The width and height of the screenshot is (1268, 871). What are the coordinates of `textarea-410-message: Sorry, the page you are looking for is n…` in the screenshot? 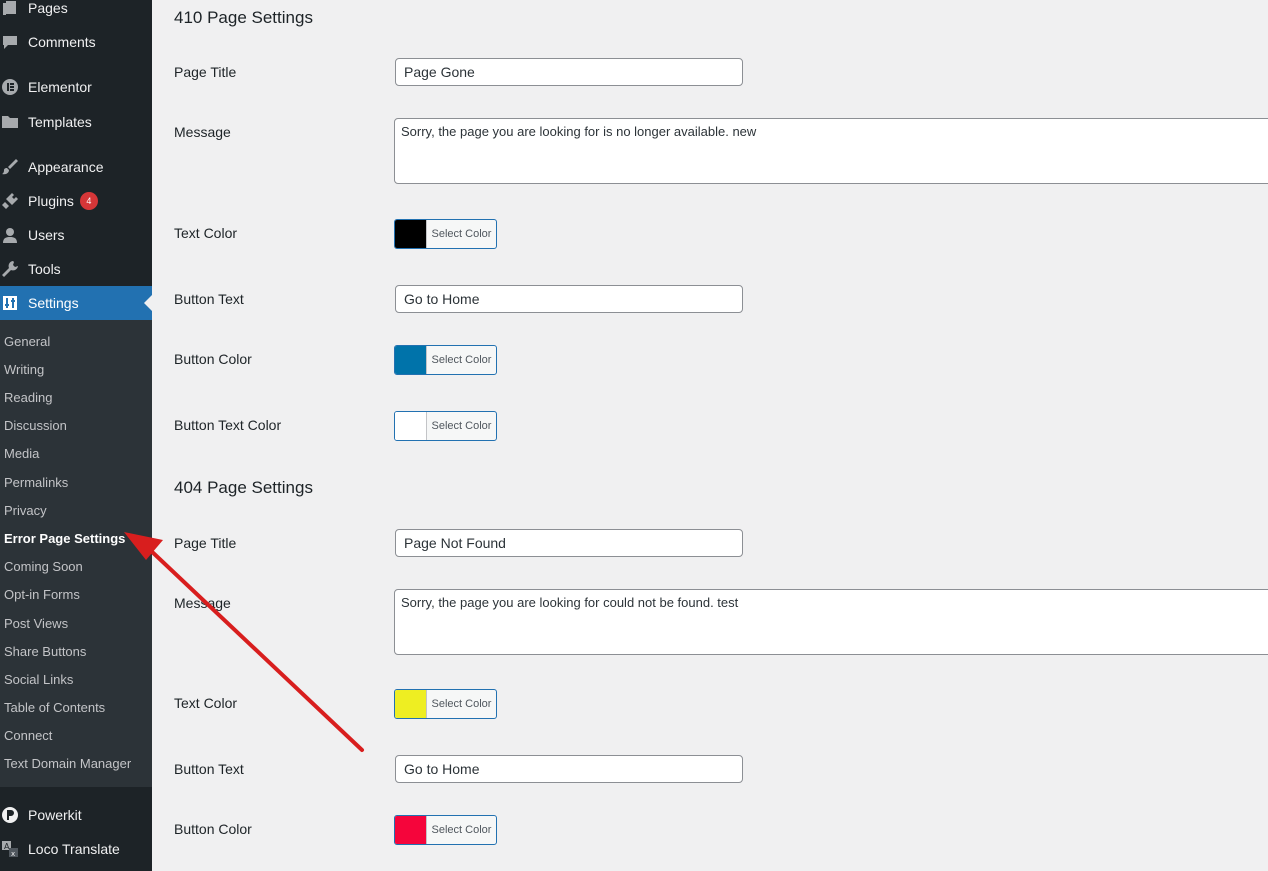 It's located at (831, 151).